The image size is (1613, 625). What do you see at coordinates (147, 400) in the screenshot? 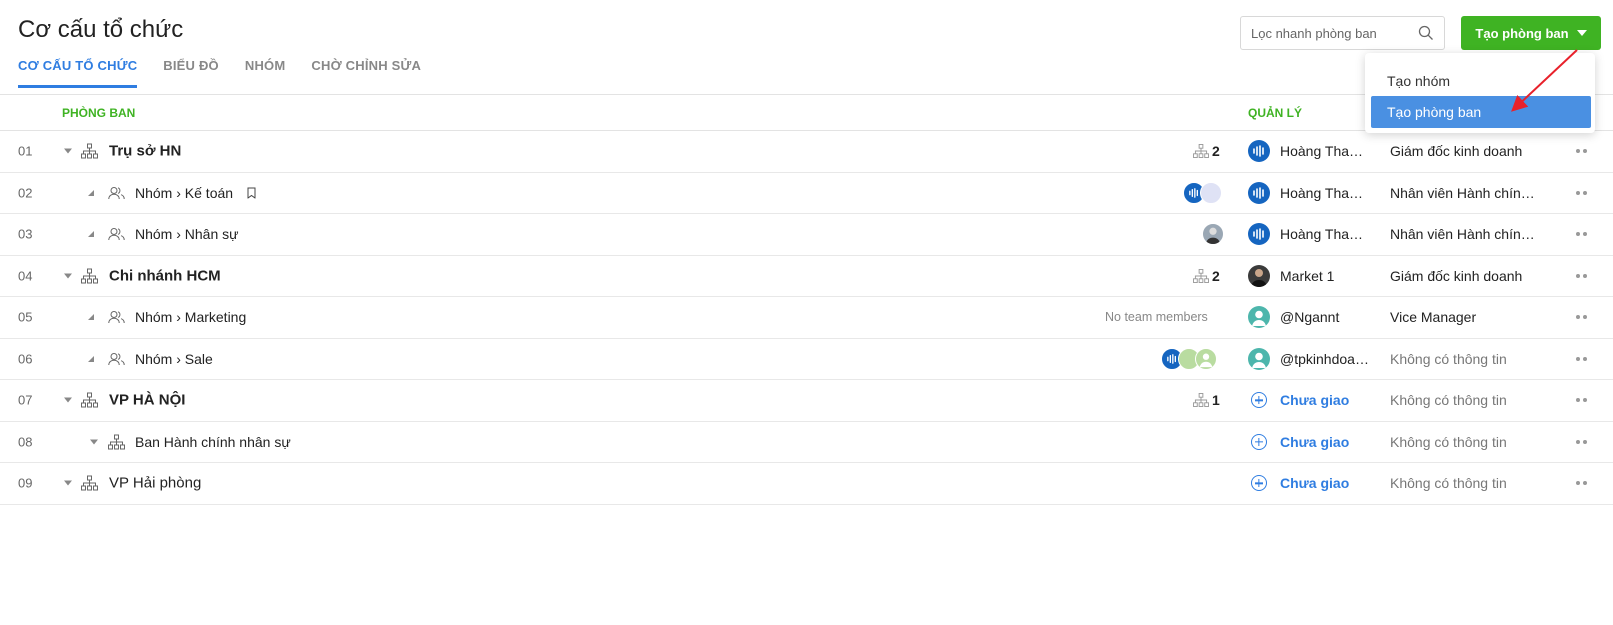
I see `department-name: VP HÀ NỘI` at bounding box center [147, 400].